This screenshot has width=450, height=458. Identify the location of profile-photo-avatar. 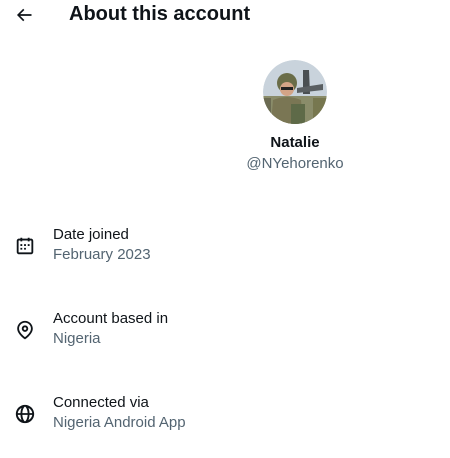
(295, 92).